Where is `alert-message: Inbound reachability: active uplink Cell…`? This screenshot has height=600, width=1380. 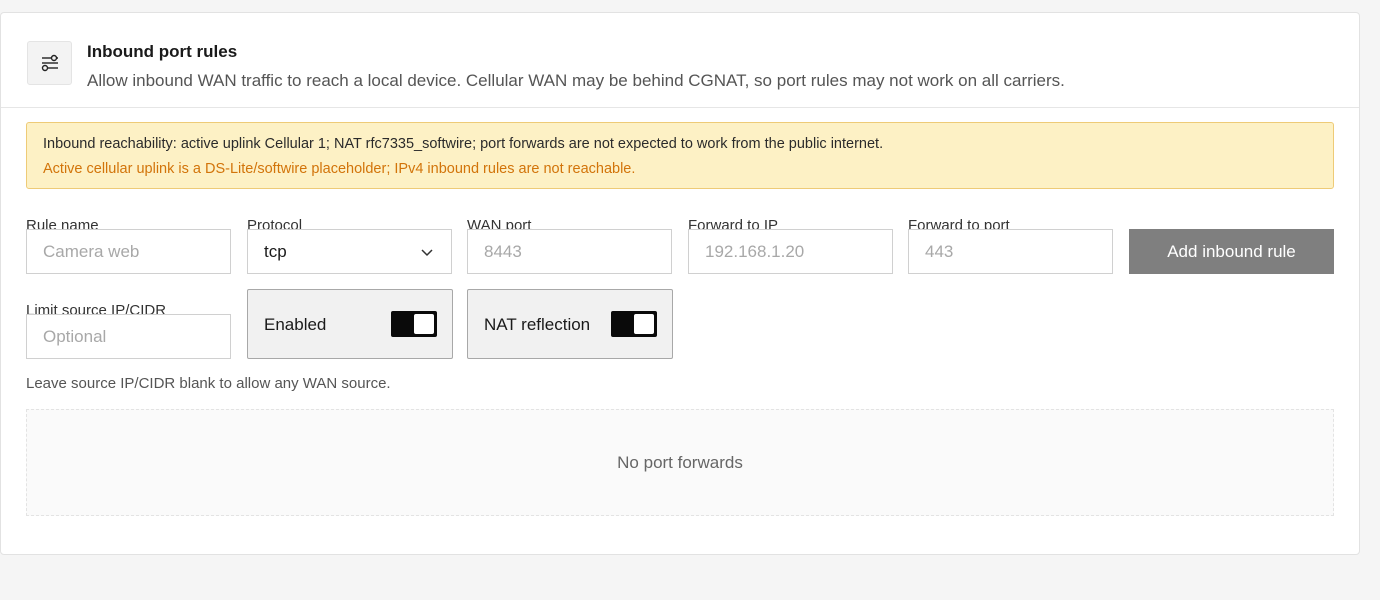 alert-message: Inbound reachability: active uplink Cell… is located at coordinates (463, 144).